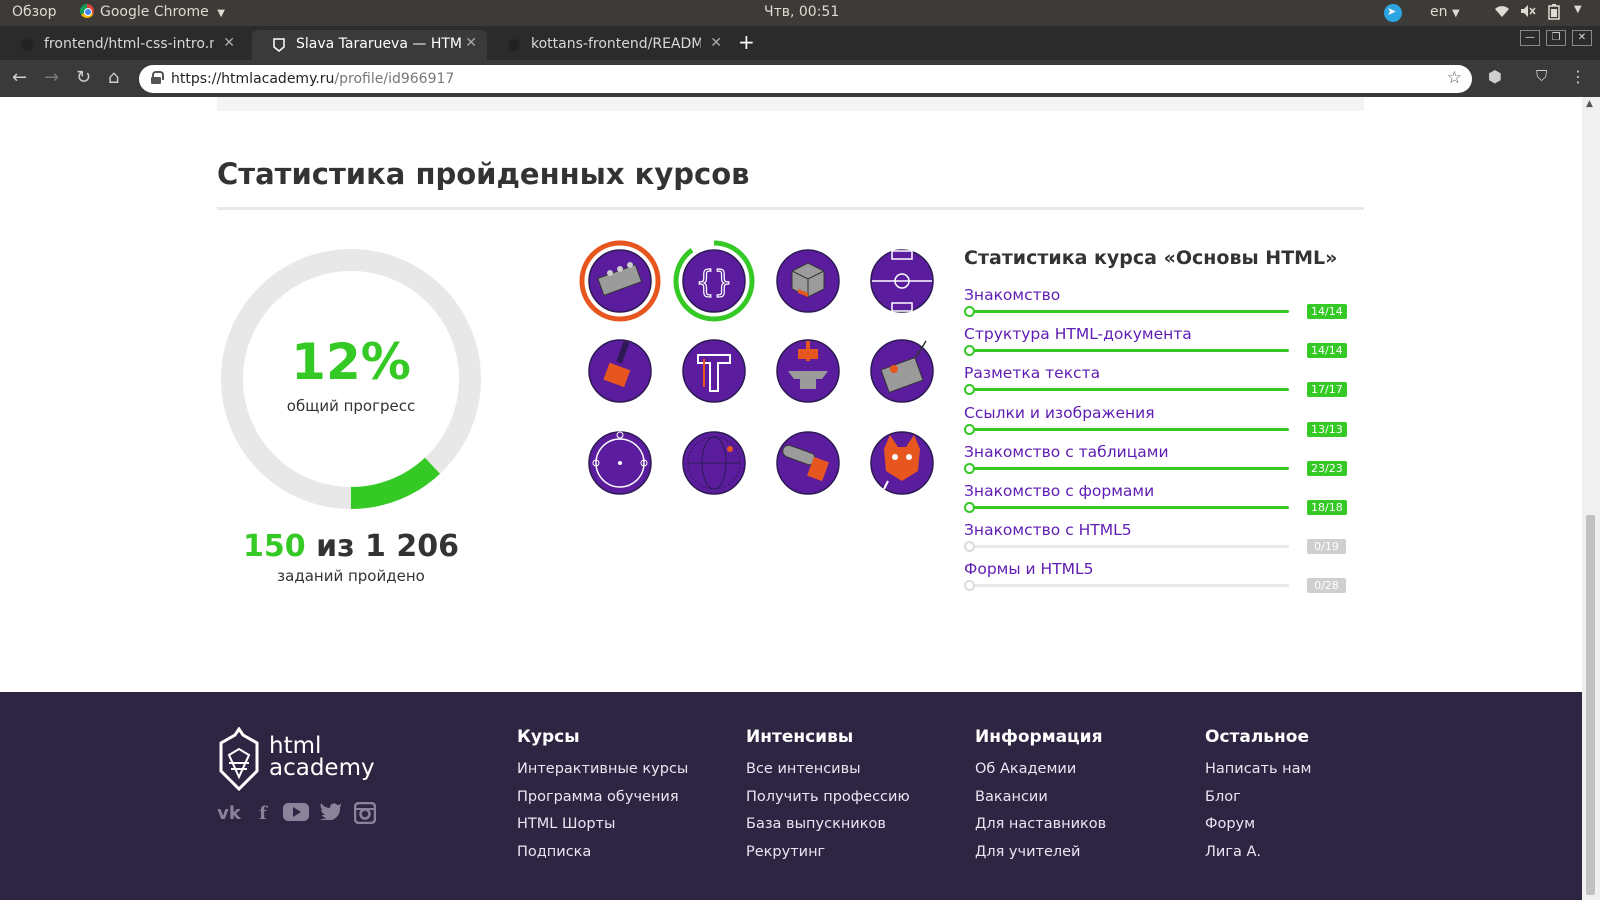 Image resolution: width=1600 pixels, height=900 pixels. I want to click on footer-link: Интерактивные курсы, so click(602, 775).